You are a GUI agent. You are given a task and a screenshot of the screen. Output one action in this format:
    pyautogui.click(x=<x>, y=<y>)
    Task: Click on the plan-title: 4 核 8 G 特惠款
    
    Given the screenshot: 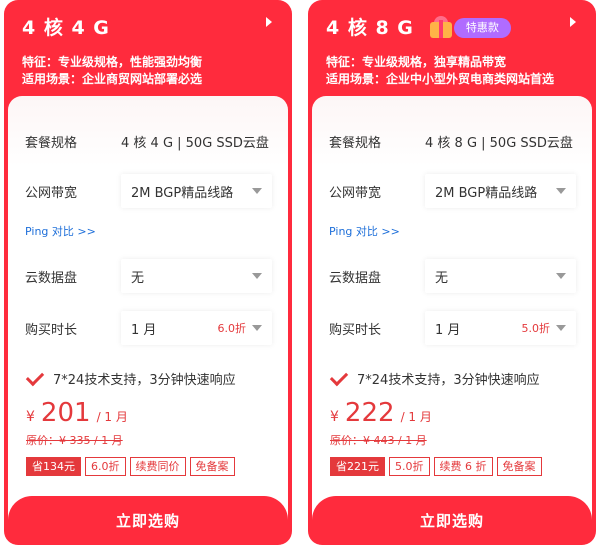 What is the action you would take?
    pyautogui.click(x=452, y=28)
    